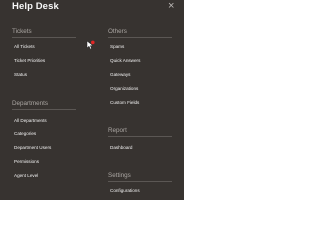 The height and width of the screenshot is (240, 320). Describe the element at coordinates (124, 102) in the screenshot. I see `menu-item-custom-fields: Custom Fields` at that location.